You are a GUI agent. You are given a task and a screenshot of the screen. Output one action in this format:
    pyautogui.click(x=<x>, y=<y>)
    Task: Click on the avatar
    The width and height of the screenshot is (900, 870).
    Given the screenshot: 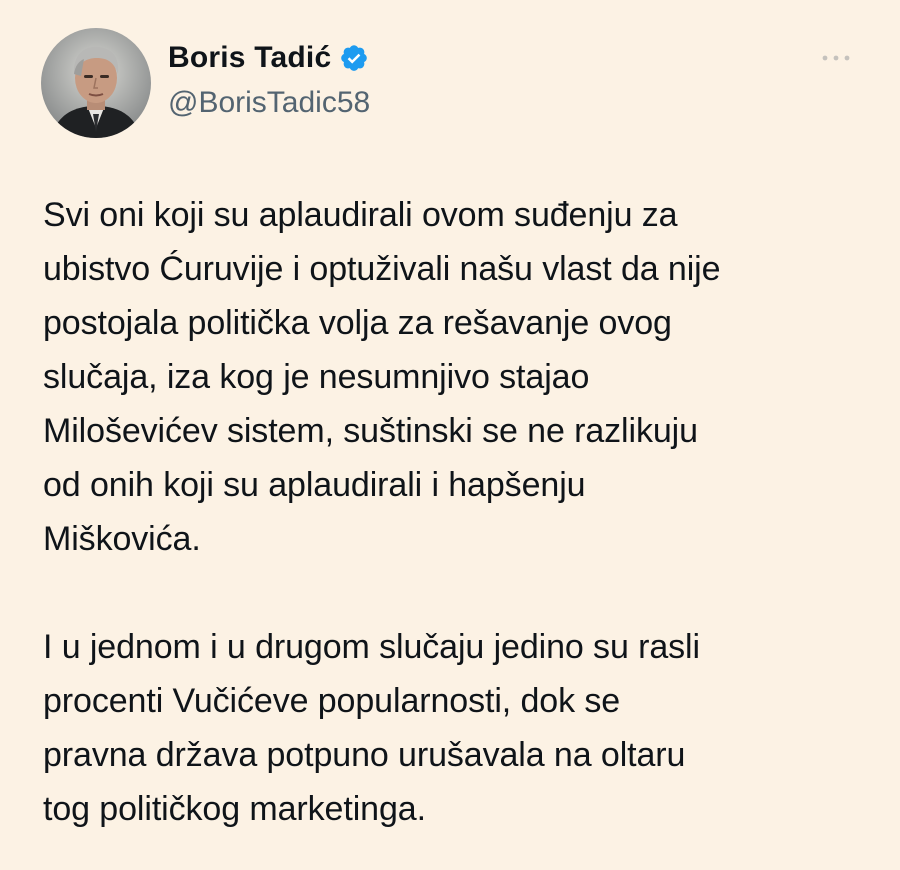 What is the action you would take?
    pyautogui.click(x=96, y=83)
    